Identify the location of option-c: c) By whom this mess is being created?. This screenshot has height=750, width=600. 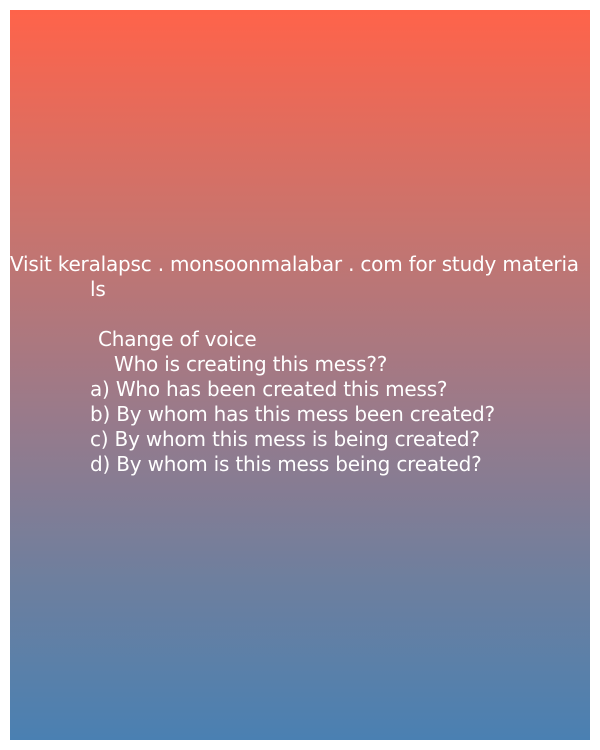
(285, 439).